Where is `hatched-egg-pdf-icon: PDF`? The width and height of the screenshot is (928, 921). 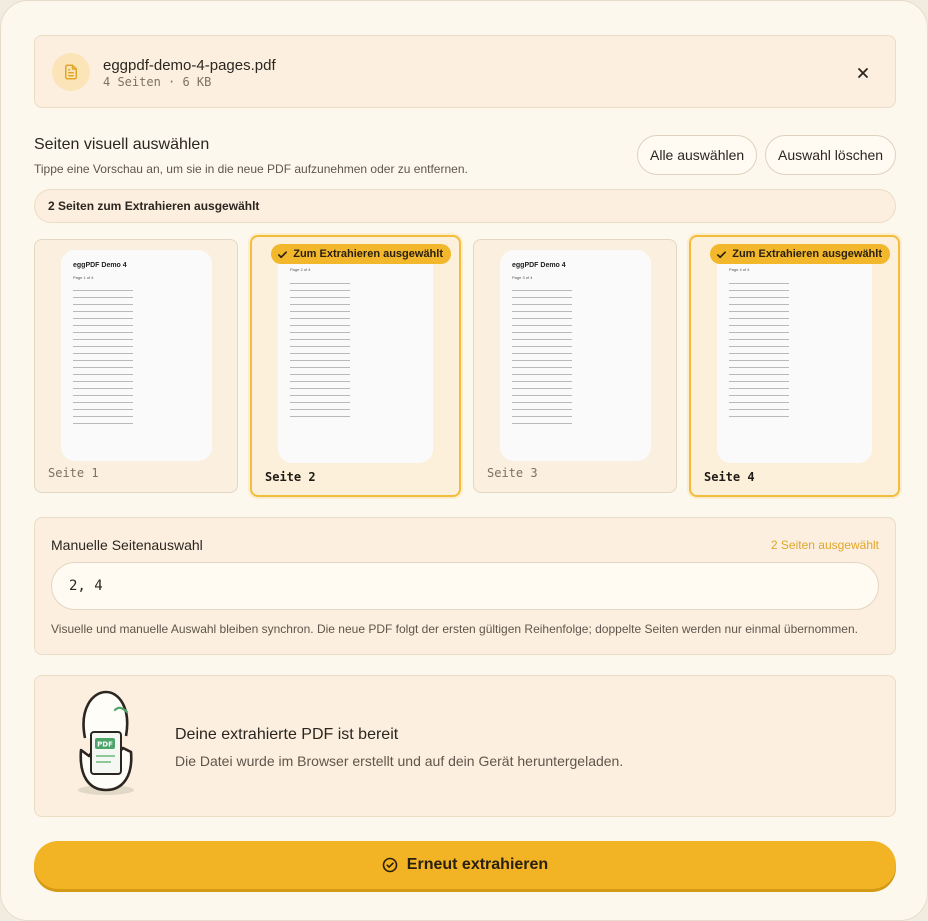 hatched-egg-pdf-icon: PDF is located at coordinates (106, 742).